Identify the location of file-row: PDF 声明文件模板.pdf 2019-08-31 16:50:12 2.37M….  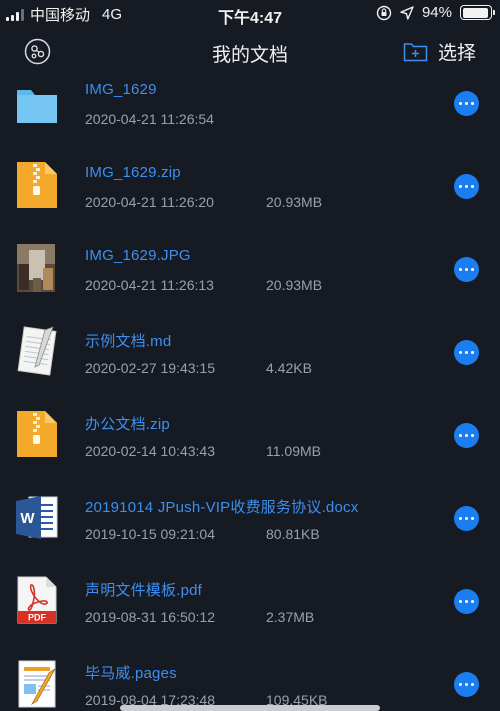
(250, 612).